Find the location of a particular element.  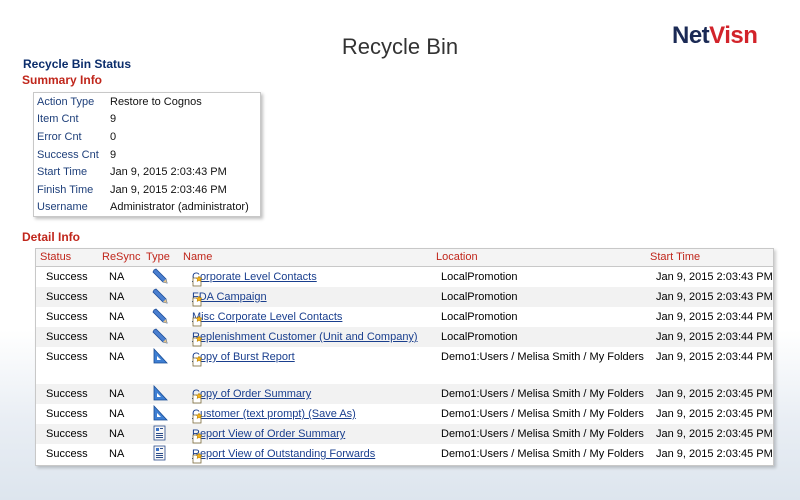

row-name: Misc Corporate Level Contacts is located at coordinates (267, 319).